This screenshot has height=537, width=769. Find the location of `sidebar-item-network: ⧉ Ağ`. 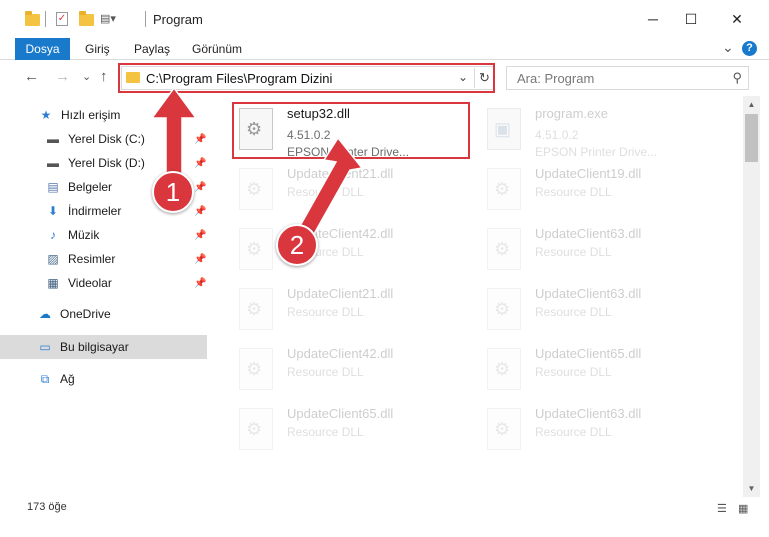

sidebar-item-network: ⧉ Ağ is located at coordinates (105, 379).